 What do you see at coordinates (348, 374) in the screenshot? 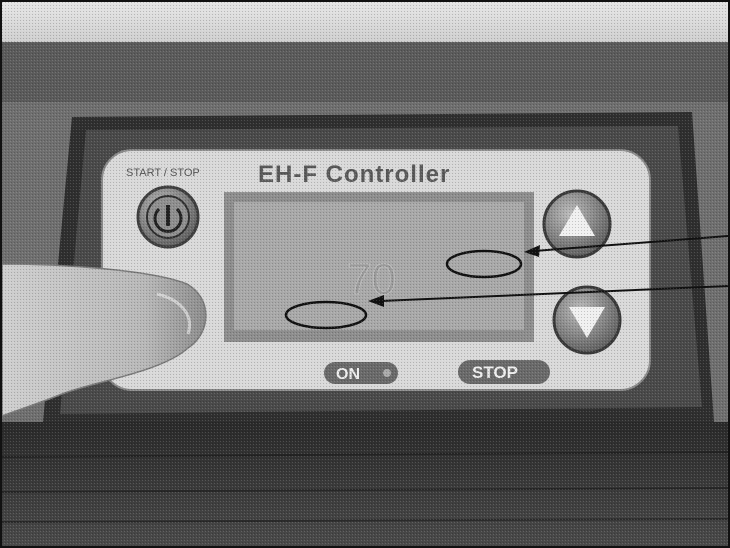
I see `on-label: ON` at bounding box center [348, 374].